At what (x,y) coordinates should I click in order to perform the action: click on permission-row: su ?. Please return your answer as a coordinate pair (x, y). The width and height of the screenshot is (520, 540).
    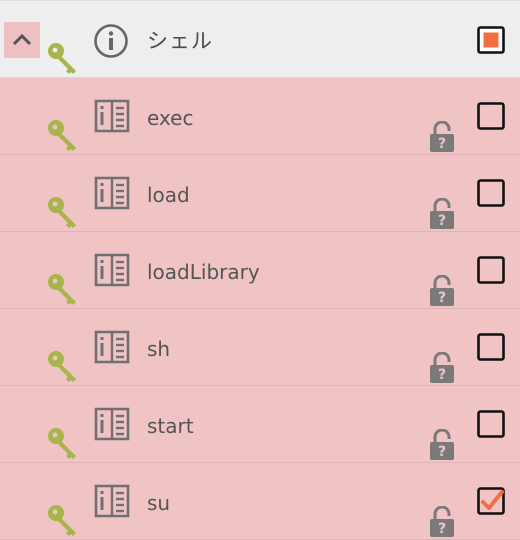
    Looking at the image, I should click on (260, 501).